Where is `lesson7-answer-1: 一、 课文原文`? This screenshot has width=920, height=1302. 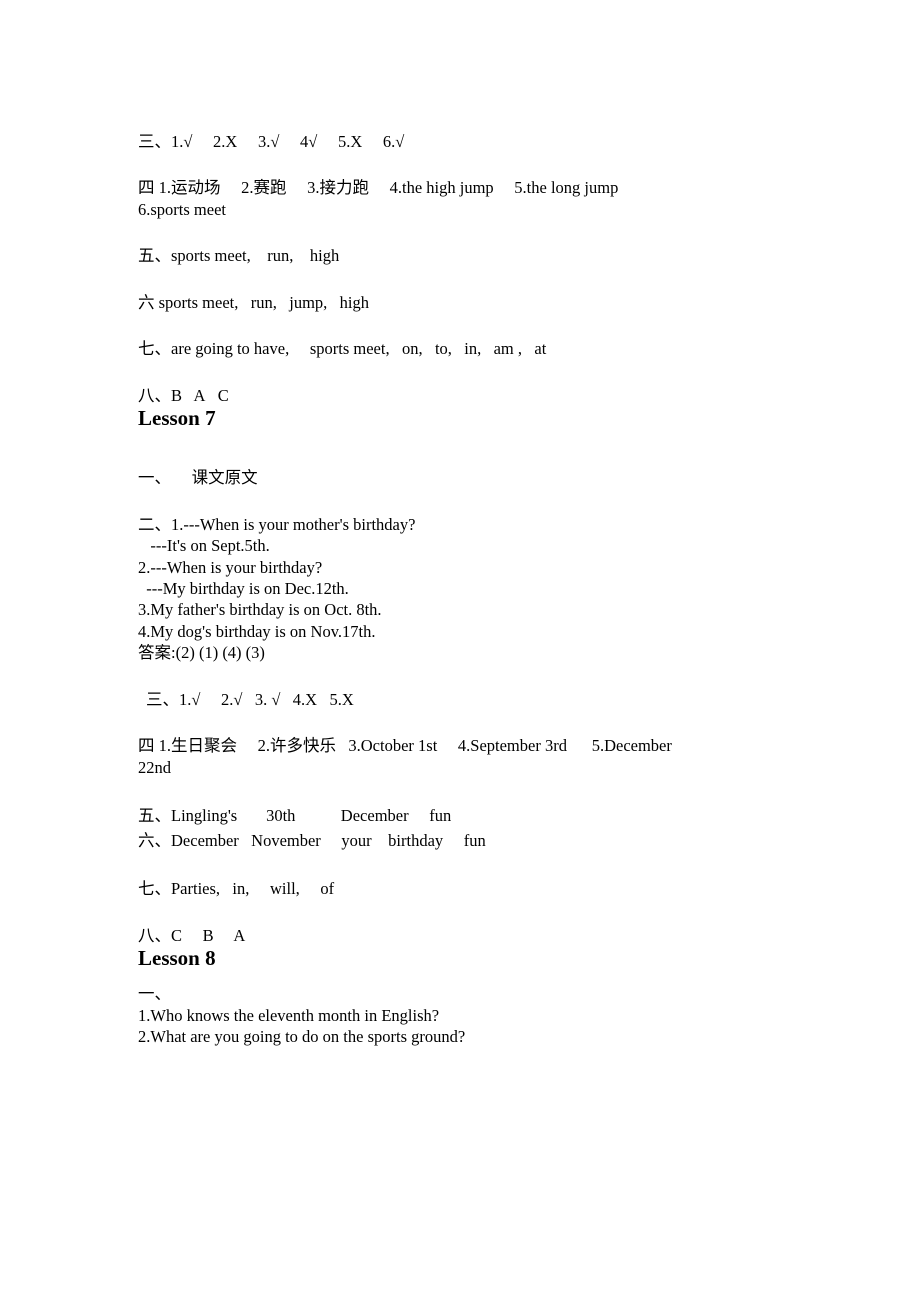
lesson7-answer-1: 一、 课文原文 is located at coordinates (198, 478).